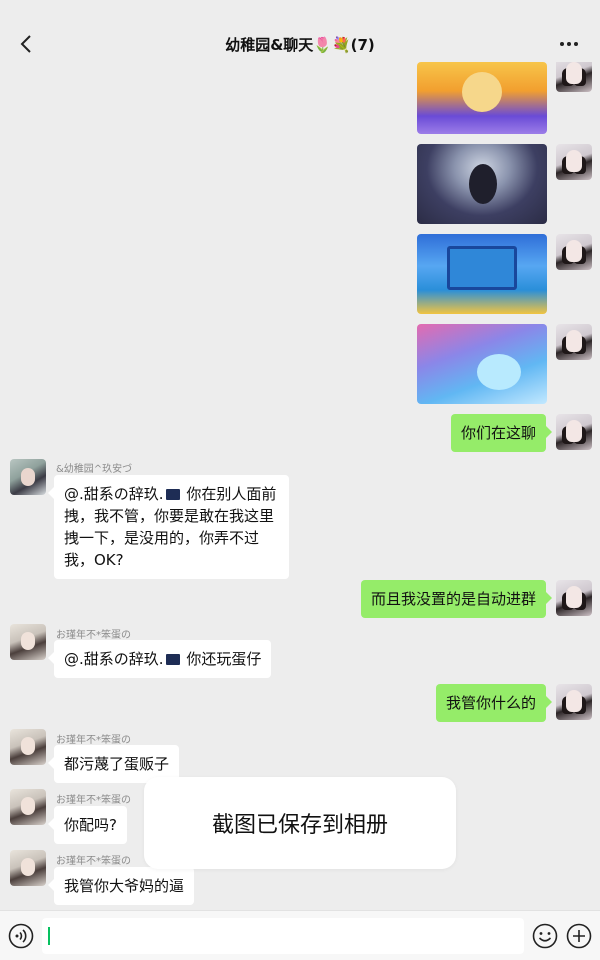  I want to click on message-text: 你还玩蛋仔, so click(221, 659).